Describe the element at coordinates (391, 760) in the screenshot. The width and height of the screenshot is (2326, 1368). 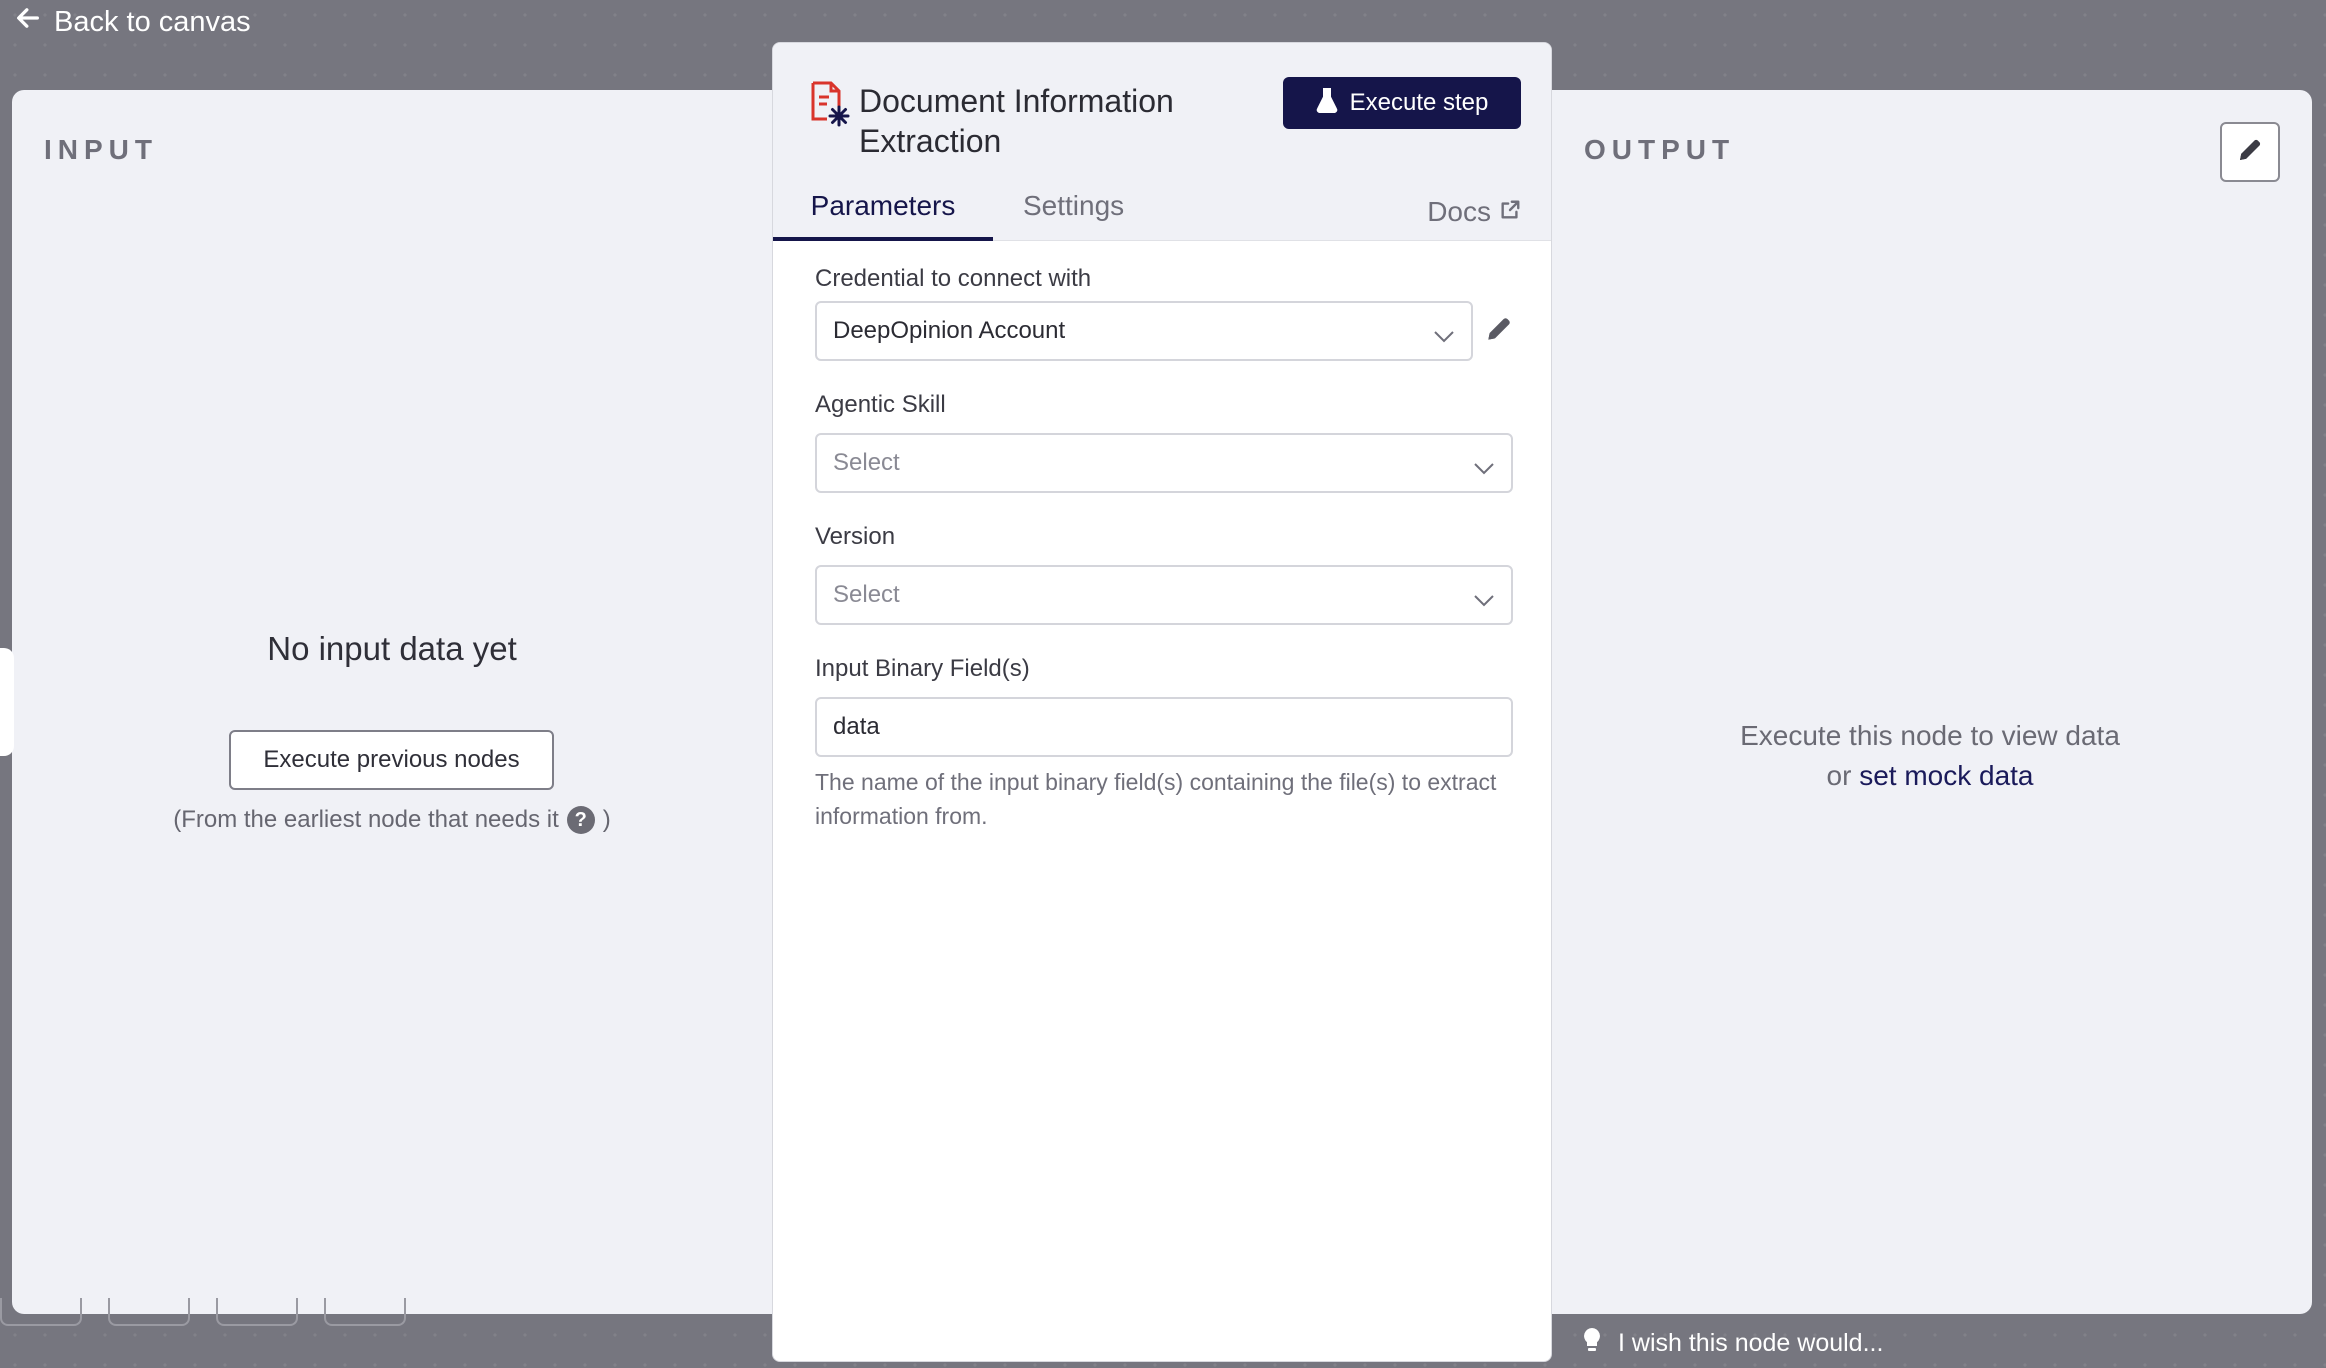
I see `execute-previous-nodes-button: Execute previous nodes` at that location.